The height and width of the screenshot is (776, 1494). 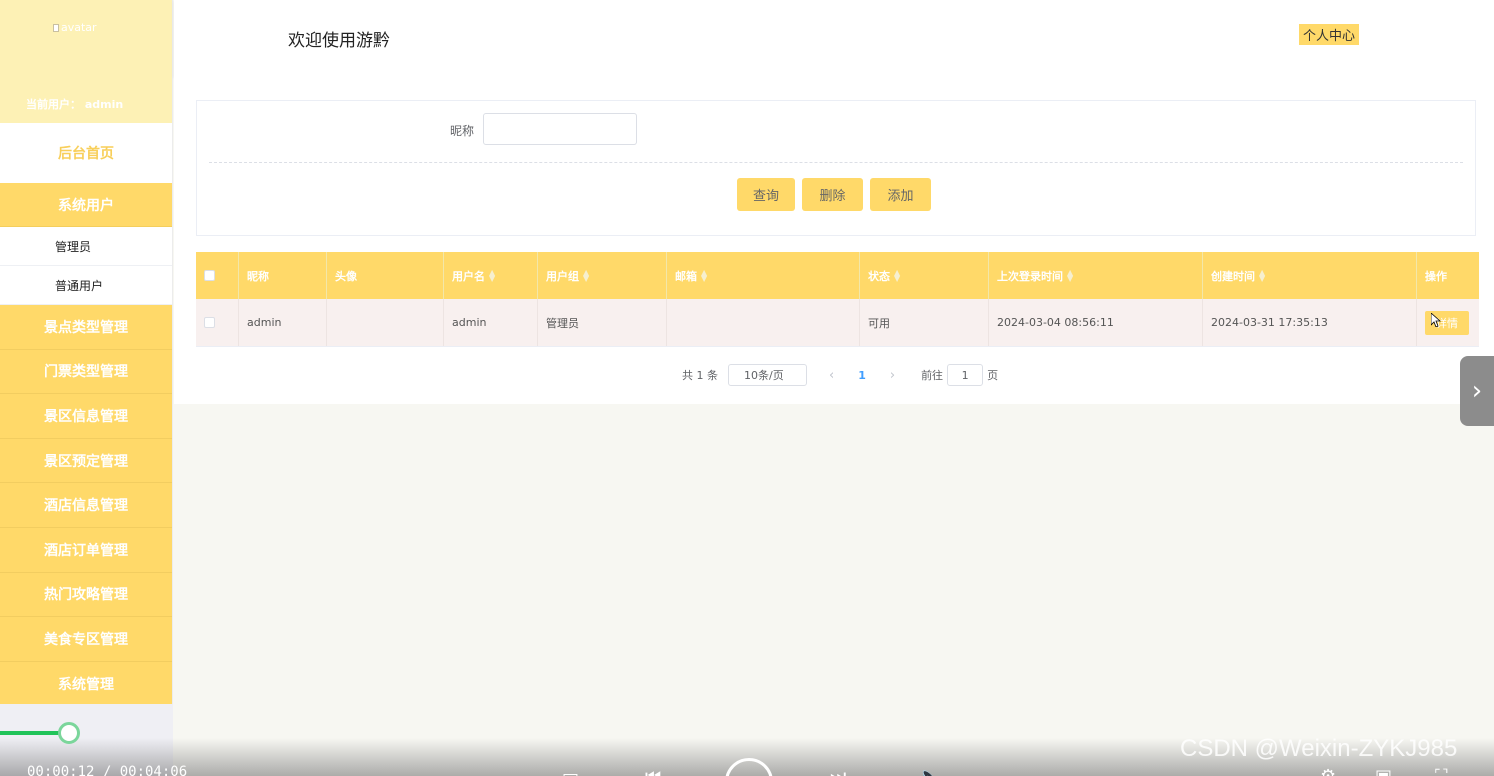 What do you see at coordinates (56, 27) in the screenshot?
I see `broken-image-icon` at bounding box center [56, 27].